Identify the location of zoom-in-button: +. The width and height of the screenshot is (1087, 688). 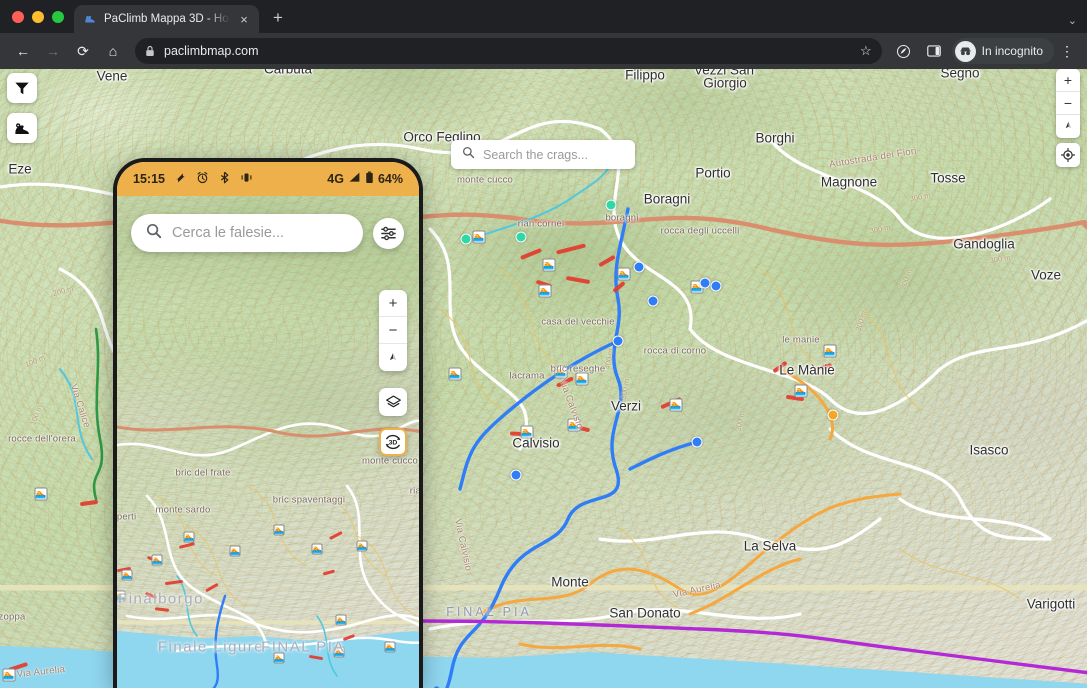
(1068, 80).